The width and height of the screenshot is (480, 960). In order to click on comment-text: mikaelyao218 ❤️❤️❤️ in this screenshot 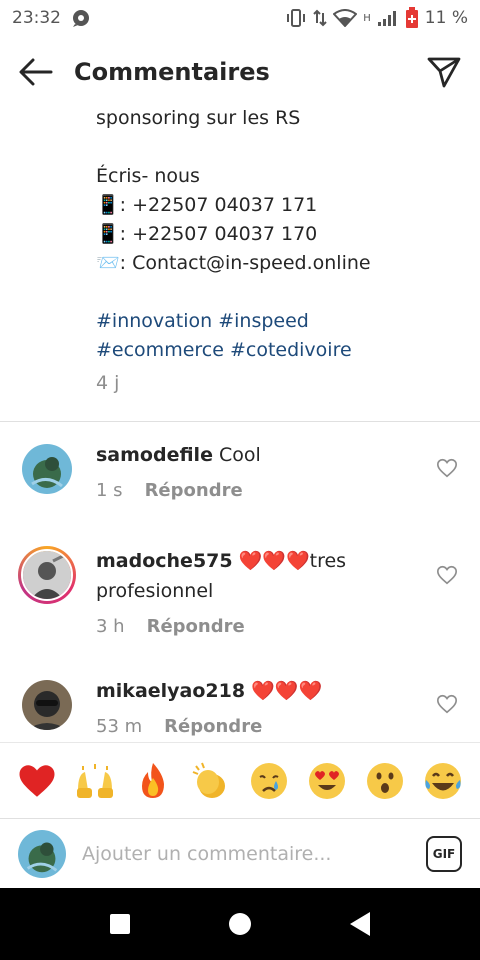, I will do `click(256, 691)`.